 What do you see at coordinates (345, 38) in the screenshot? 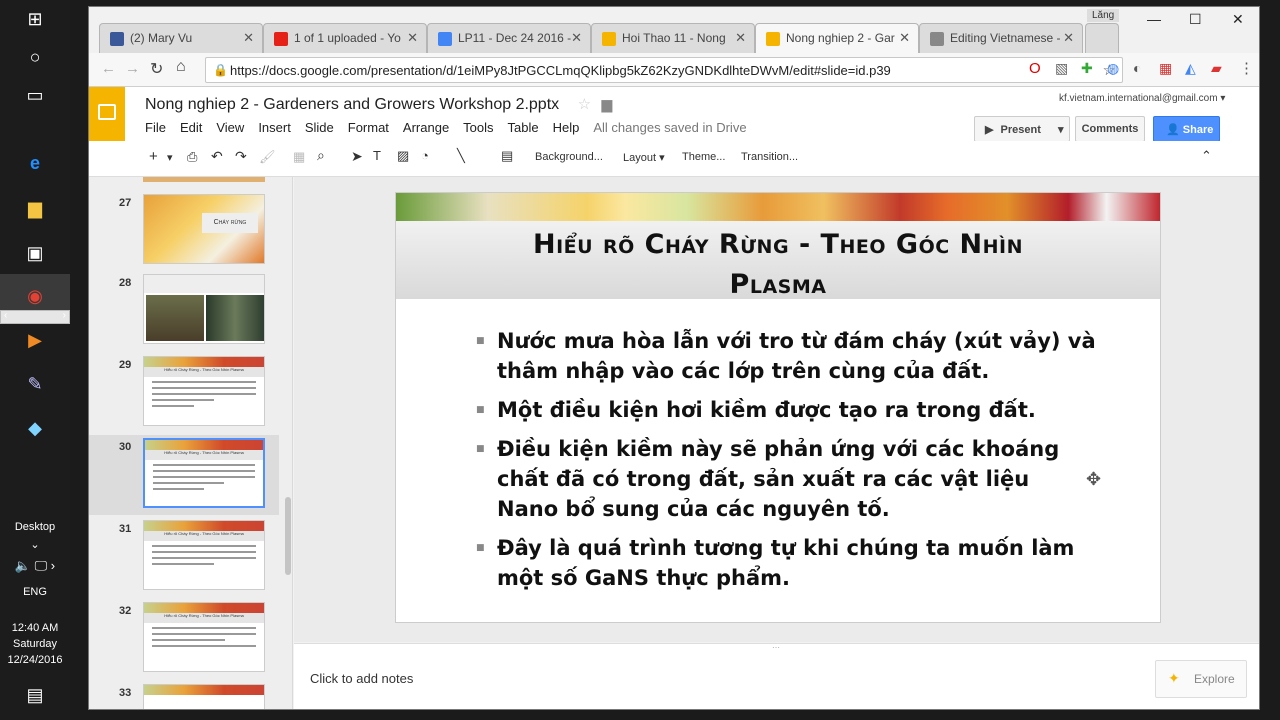
I see `browser-tab: 1 of 1 uploaded - Yo ✕` at bounding box center [345, 38].